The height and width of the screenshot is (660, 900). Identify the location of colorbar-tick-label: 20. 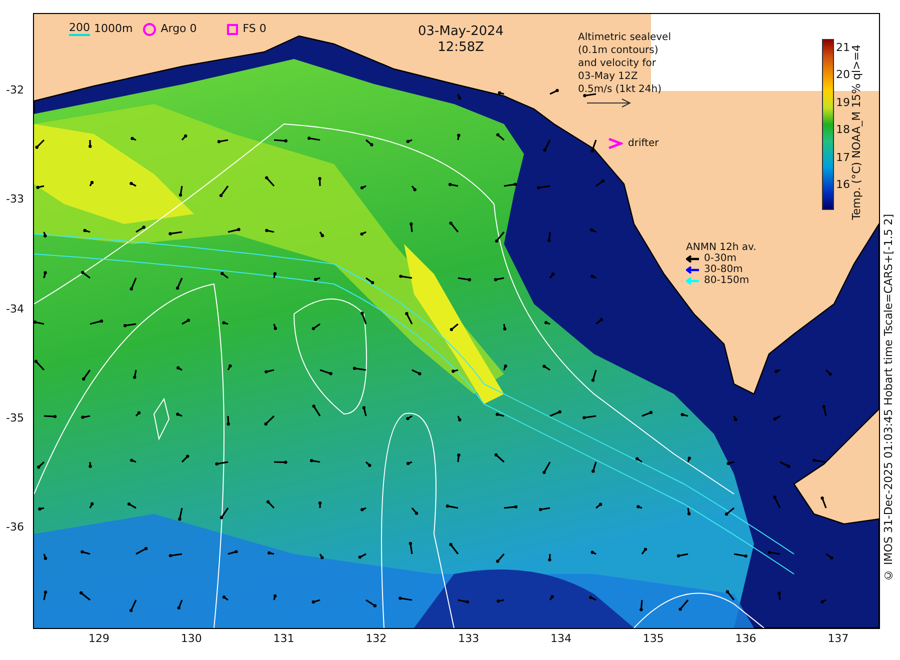
(843, 75).